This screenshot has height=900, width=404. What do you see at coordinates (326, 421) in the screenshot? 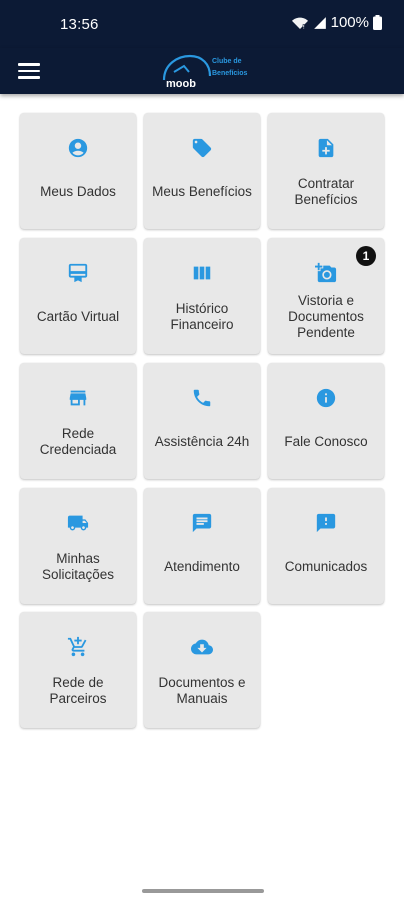
I see `tile-fale-conosco: Fale Conosco` at bounding box center [326, 421].